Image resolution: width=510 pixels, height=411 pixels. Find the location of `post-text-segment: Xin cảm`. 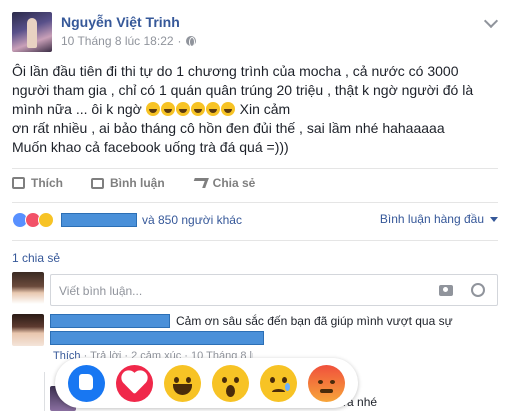

post-text-segment: Xin cảm is located at coordinates (265, 109).